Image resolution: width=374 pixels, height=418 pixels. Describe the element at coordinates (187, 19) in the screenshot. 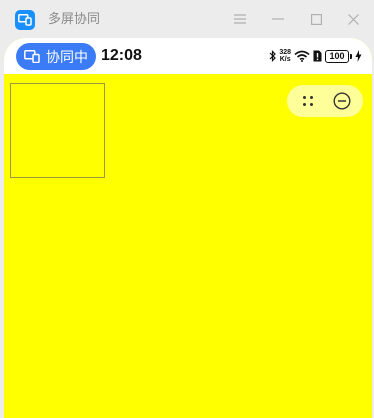

I see `window-titlebar: 多屏协同` at that location.